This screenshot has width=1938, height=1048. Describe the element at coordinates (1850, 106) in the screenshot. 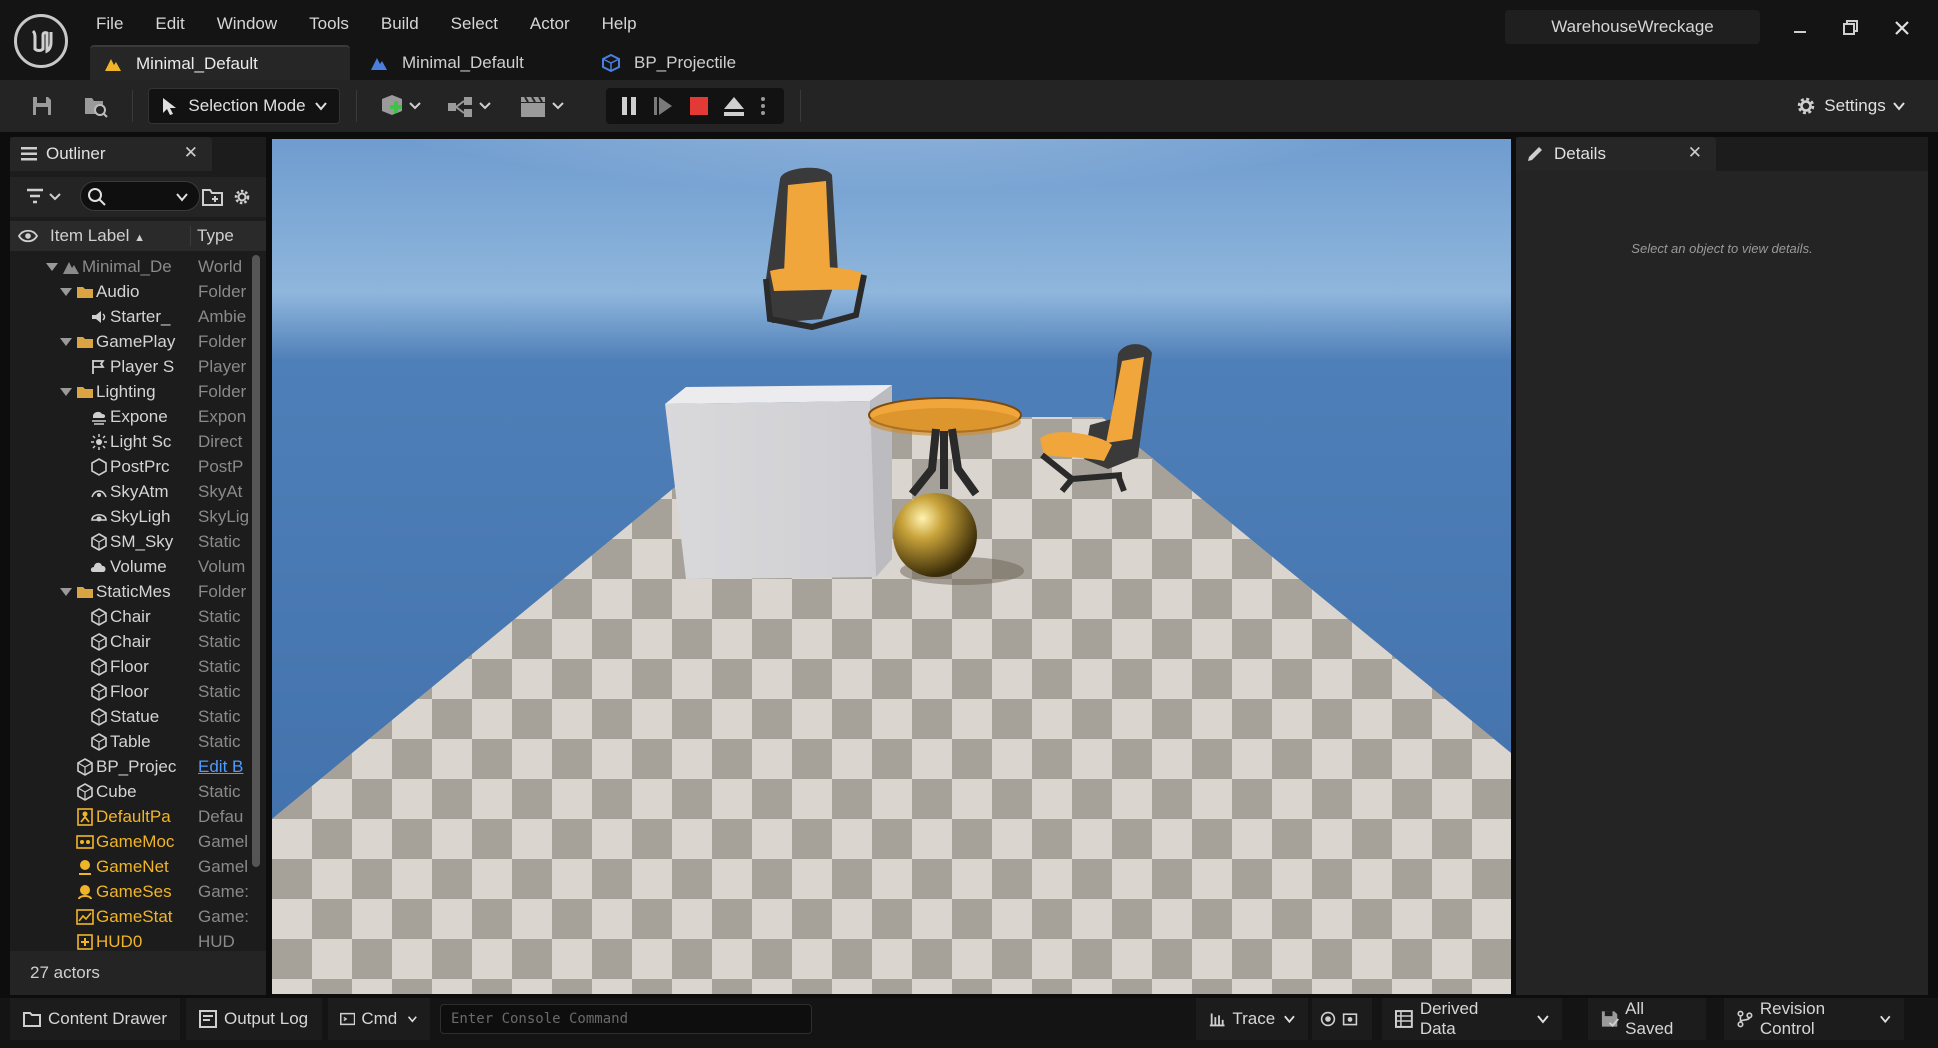

I see `settings-button: Settings` at that location.